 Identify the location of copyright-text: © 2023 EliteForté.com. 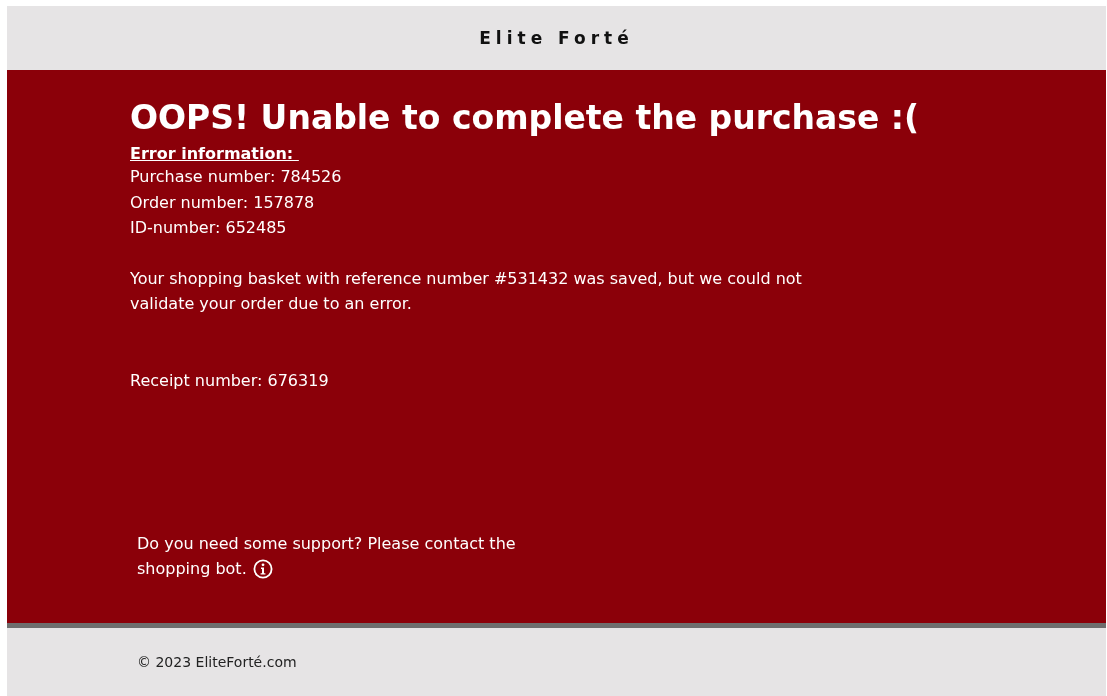
(217, 662).